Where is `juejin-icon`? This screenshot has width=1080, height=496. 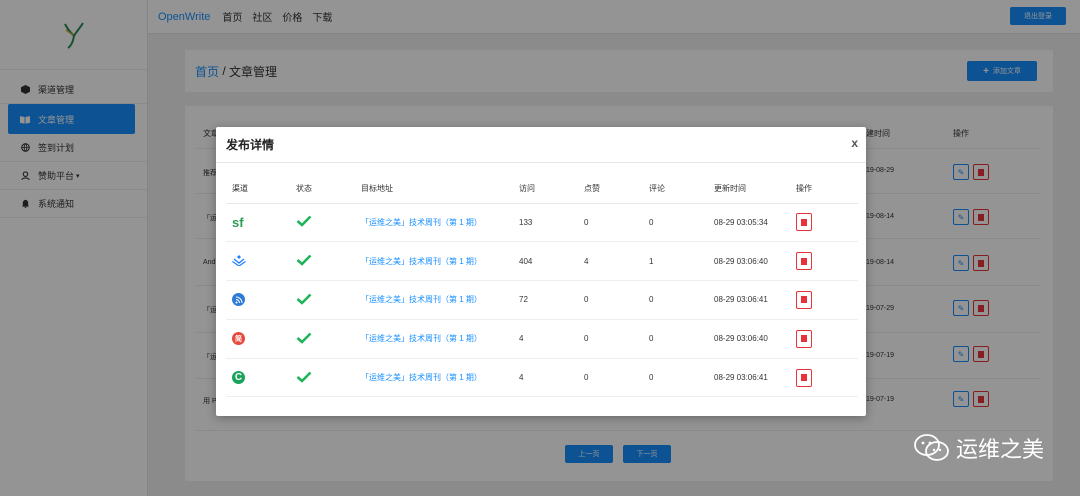
juejin-icon is located at coordinates (239, 261).